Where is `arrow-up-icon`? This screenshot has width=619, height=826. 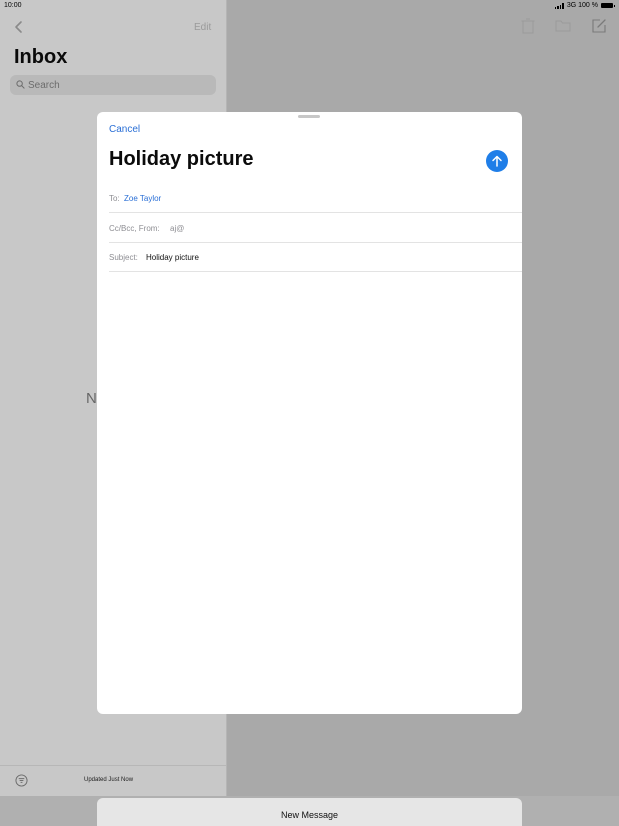 arrow-up-icon is located at coordinates (497, 161).